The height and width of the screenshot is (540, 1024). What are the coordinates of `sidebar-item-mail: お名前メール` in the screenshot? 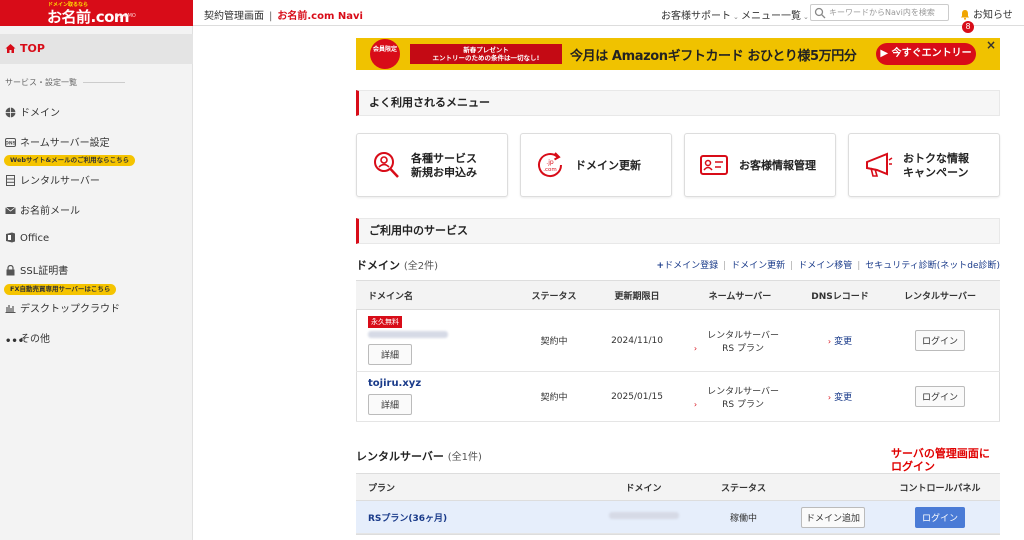 It's located at (42, 209).